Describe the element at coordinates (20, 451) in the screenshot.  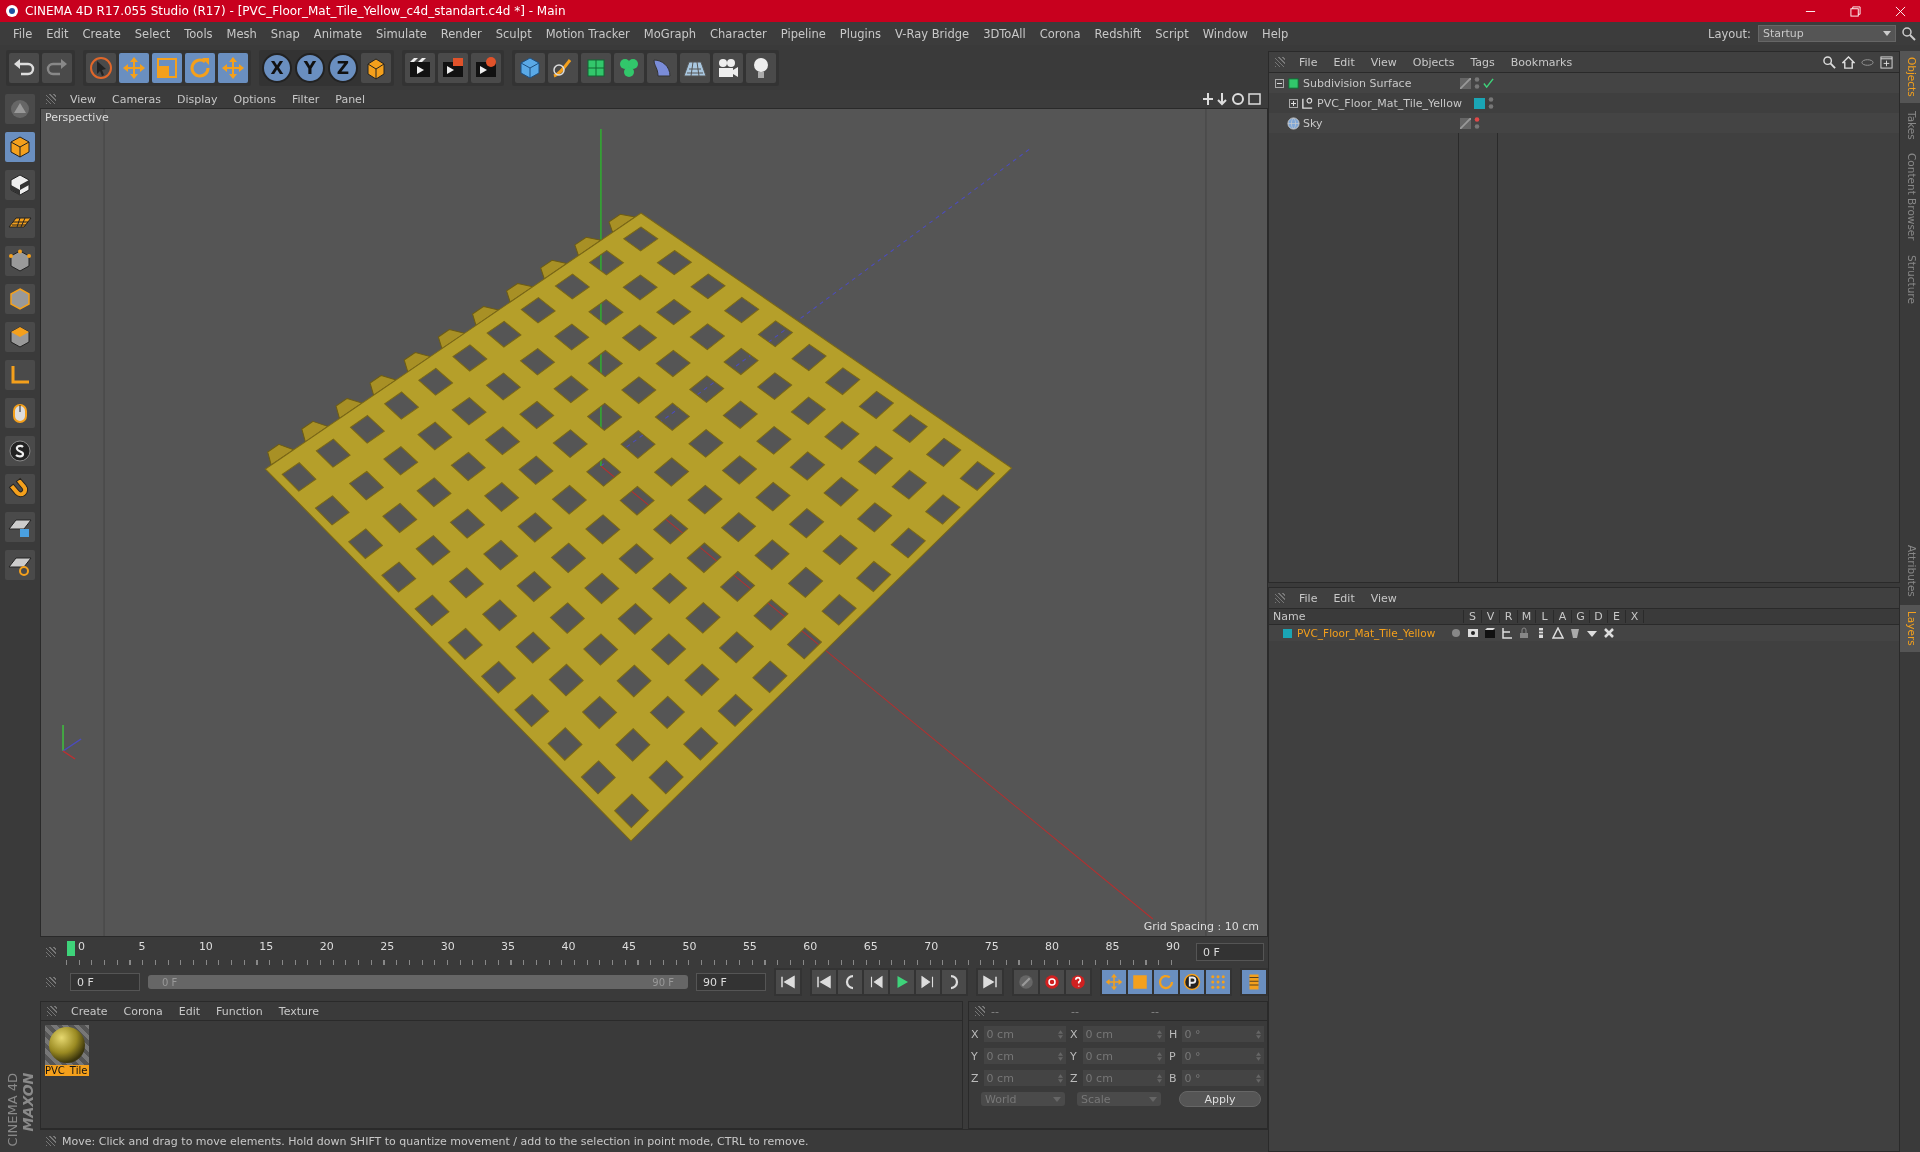
I see `snap-icon` at that location.